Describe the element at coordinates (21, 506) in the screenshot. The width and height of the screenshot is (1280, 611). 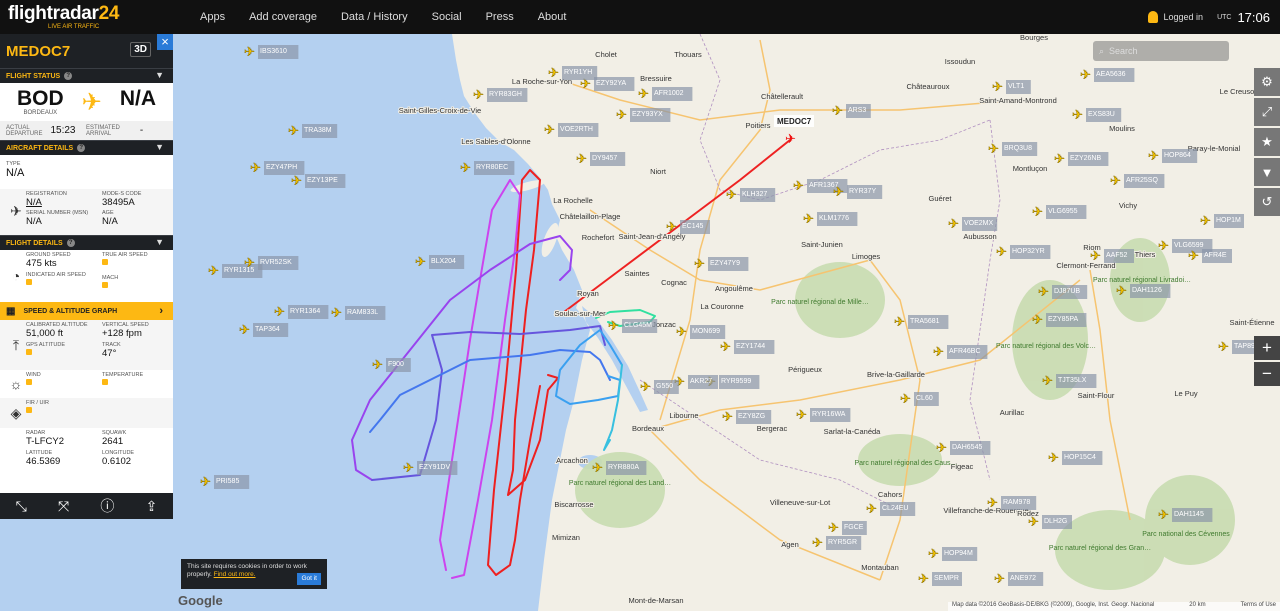
I see `route-icon: ⤡` at that location.